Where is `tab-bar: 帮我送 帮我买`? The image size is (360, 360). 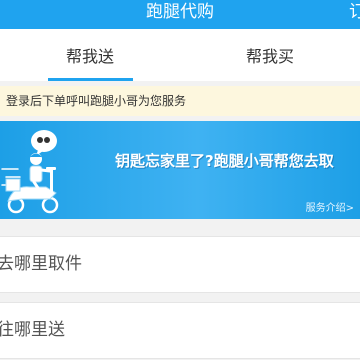 tab-bar: 帮我送 帮我买 is located at coordinates (180, 55).